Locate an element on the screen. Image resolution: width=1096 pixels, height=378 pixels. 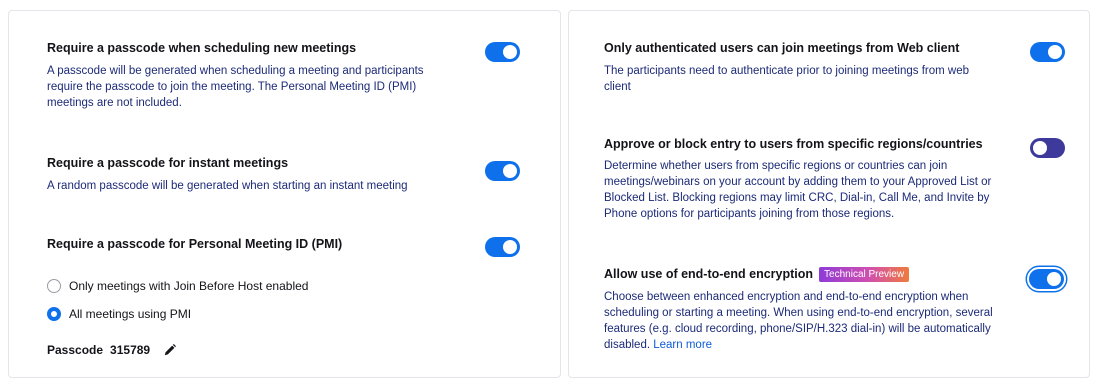
toggle-web-auth is located at coordinates (1047, 52).